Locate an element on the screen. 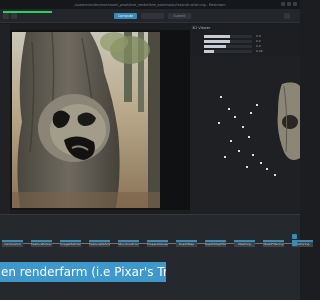 Image resolution: width=320 pixels, height=300 pixels. point-cloud-view is located at coordinates (259, 129).